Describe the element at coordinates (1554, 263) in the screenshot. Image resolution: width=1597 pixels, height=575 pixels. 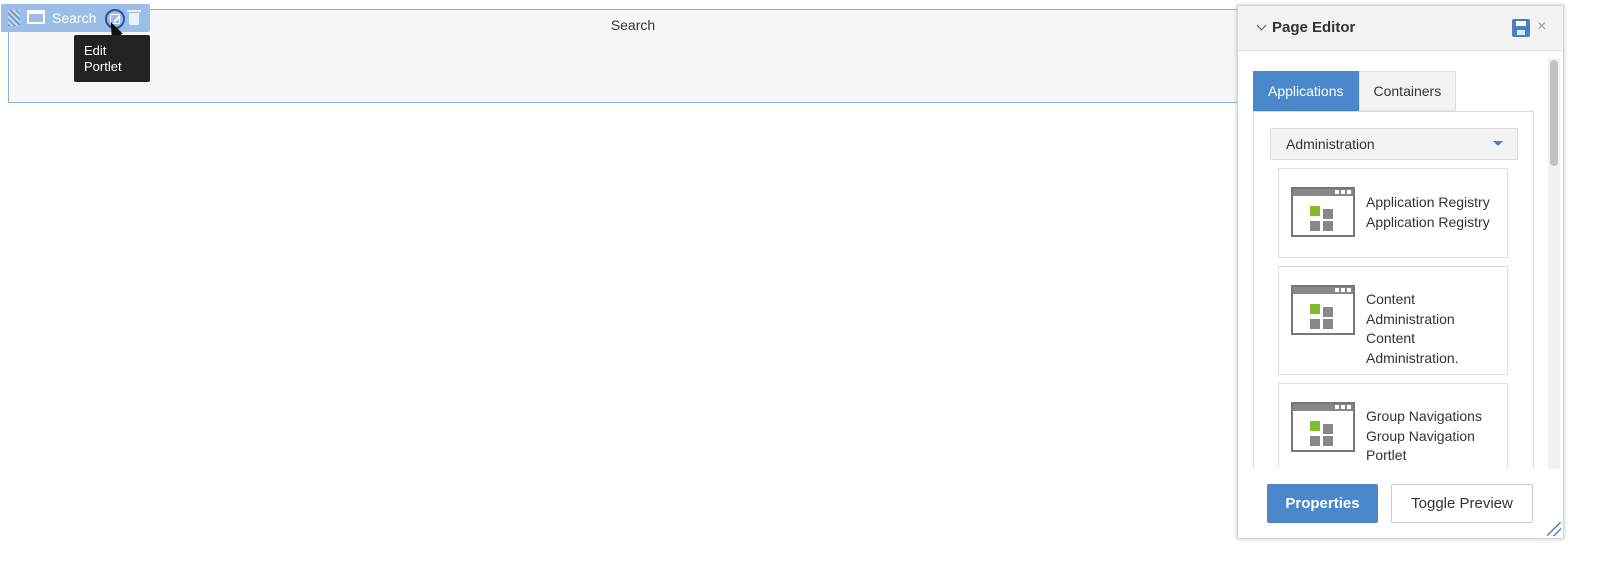
I see `editor-scrollbar` at that location.